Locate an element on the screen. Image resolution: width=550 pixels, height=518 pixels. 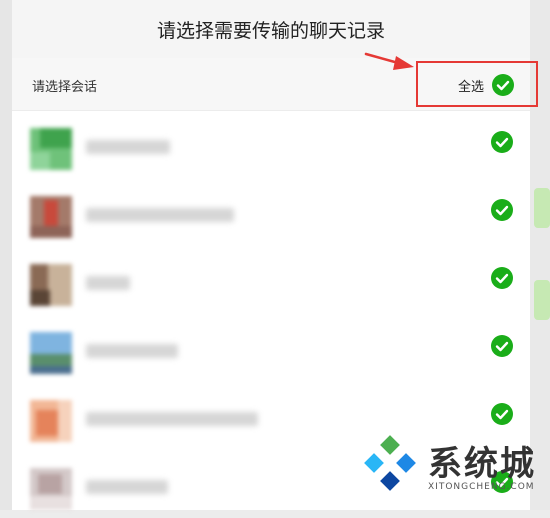
select-conversation-header: 请选择会话 全选 is located at coordinates (275, 84).